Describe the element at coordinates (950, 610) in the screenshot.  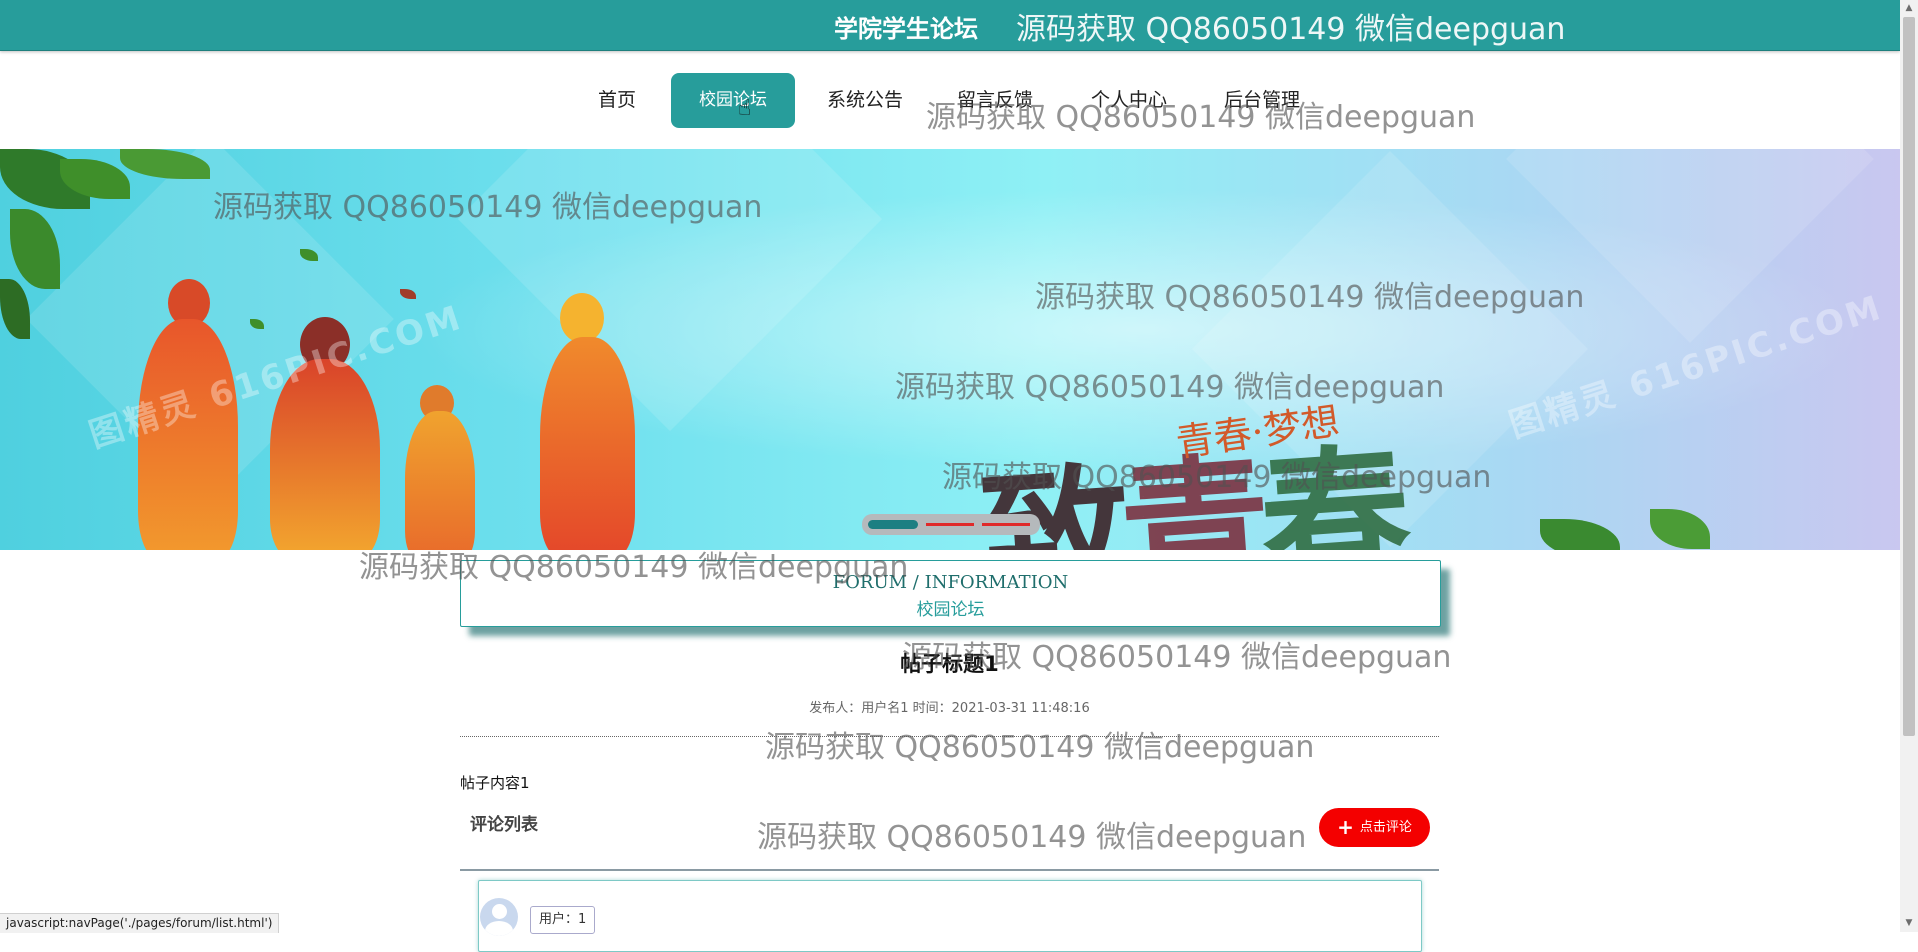
I see `section-title-cn: 校园论坛` at that location.